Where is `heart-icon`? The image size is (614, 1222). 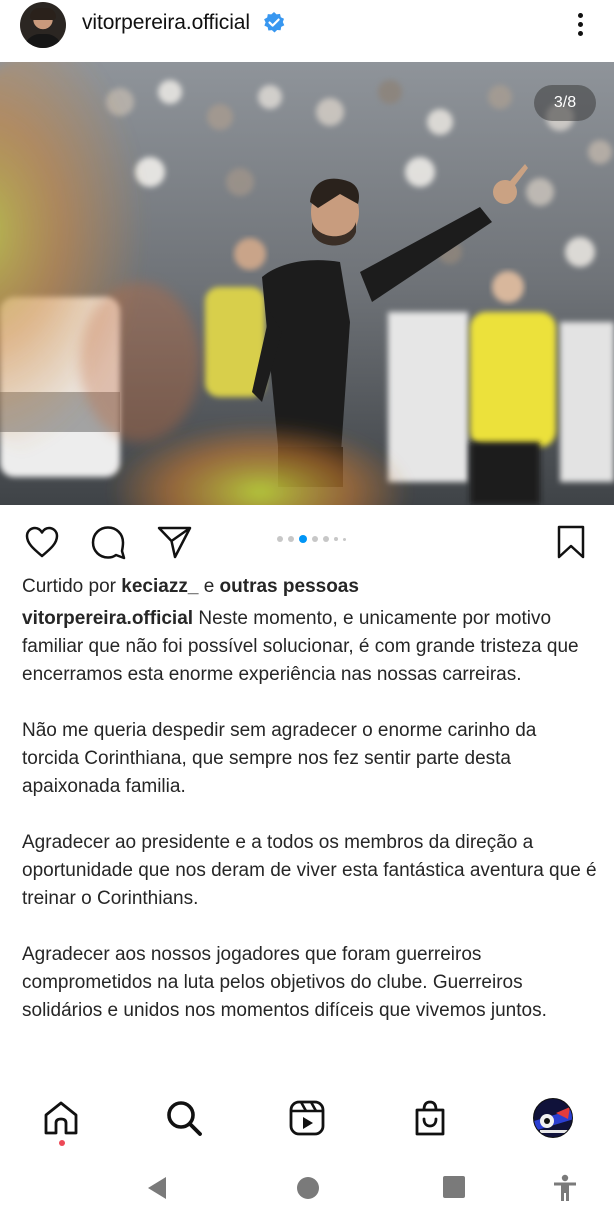 heart-icon is located at coordinates (42, 542).